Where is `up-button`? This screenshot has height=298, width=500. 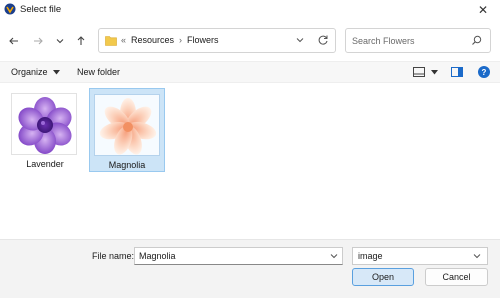
up-button is located at coordinates (81, 41).